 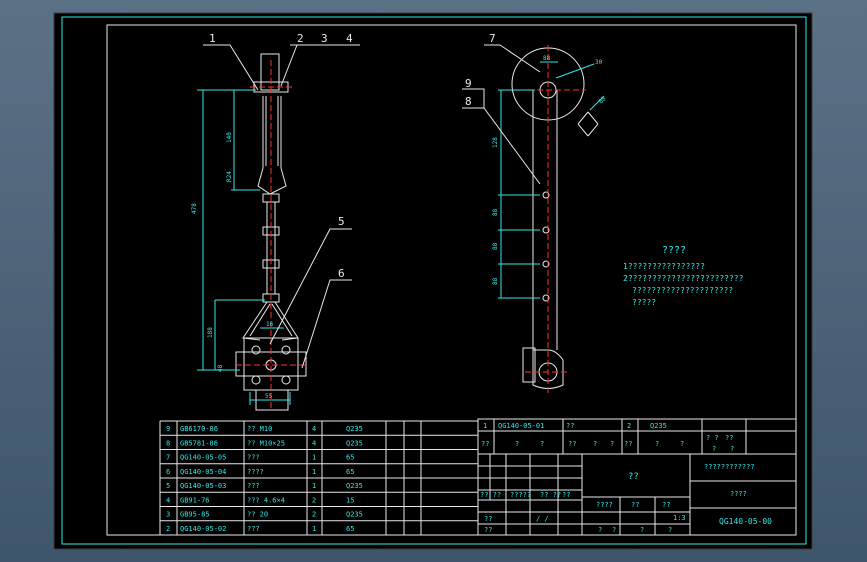 What do you see at coordinates (203, 529) in the screenshot?
I see `parts-cell-code: QG140-05-02` at bounding box center [203, 529].